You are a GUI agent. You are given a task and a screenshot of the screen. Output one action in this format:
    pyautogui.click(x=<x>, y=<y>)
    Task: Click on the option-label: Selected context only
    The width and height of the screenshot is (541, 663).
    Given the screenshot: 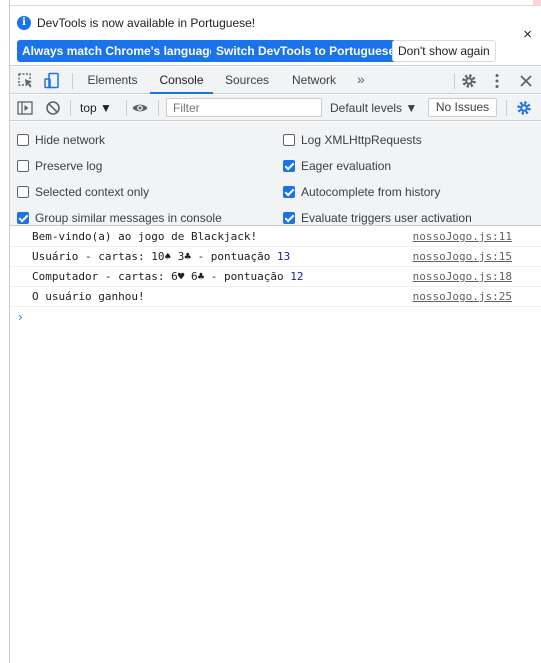 What is the action you would take?
    pyautogui.click(x=92, y=192)
    